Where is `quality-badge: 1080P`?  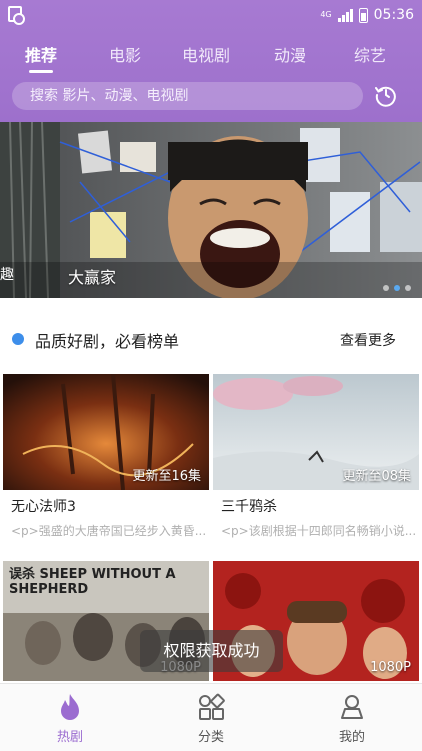
quality-badge: 1080P is located at coordinates (390, 667).